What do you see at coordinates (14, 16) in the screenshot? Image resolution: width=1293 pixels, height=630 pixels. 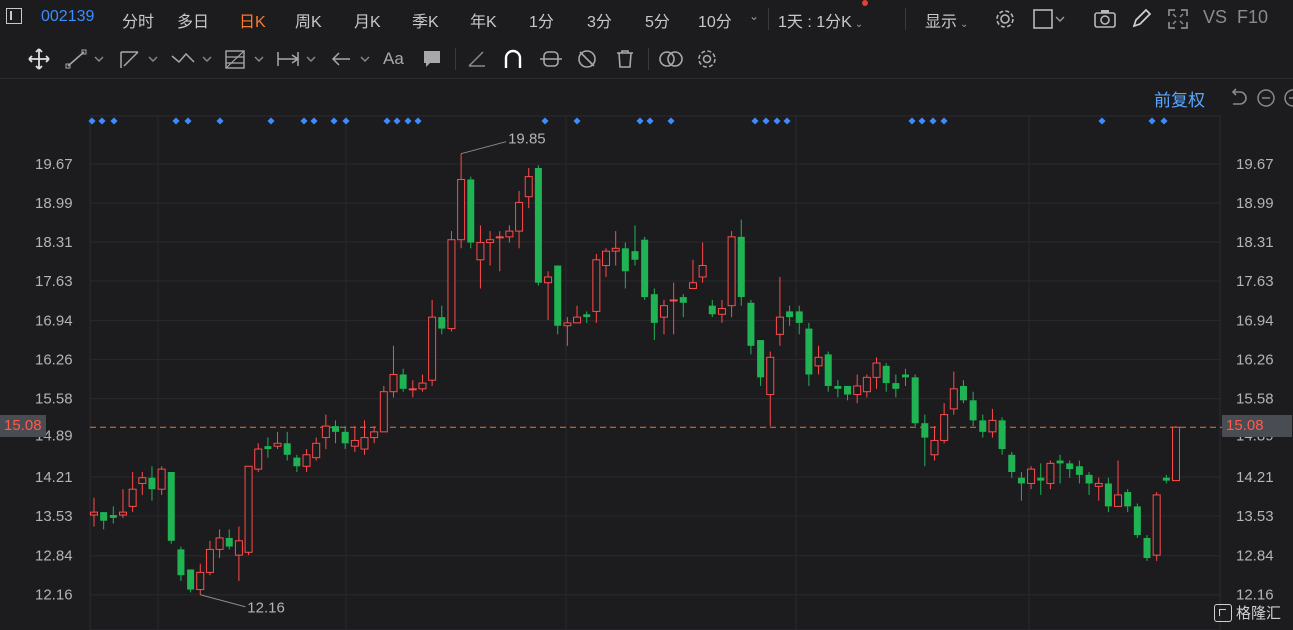 I see `sidebar-toggle-icon` at bounding box center [14, 16].